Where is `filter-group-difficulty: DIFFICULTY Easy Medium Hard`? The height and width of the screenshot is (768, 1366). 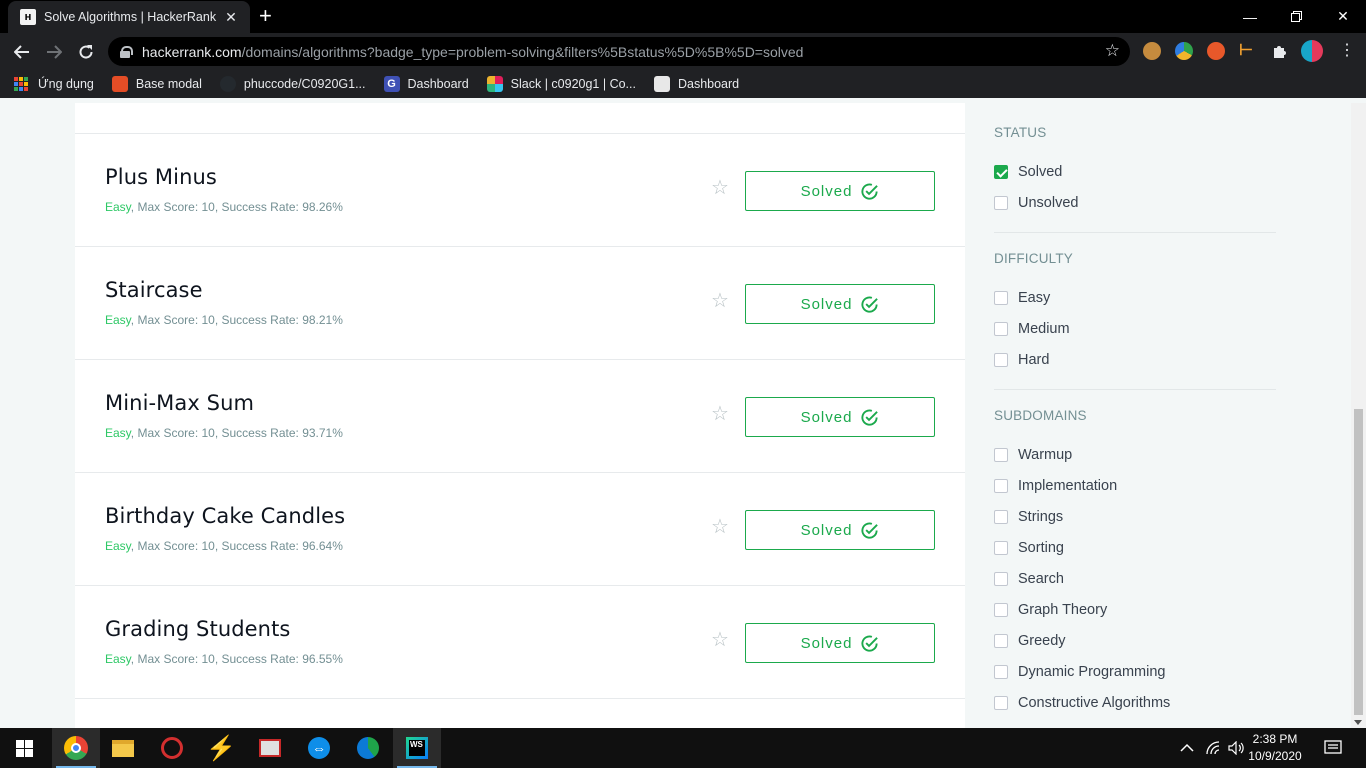
filter-group-difficulty: DIFFICULTY Easy Medium Hard is located at coordinates (1135, 320).